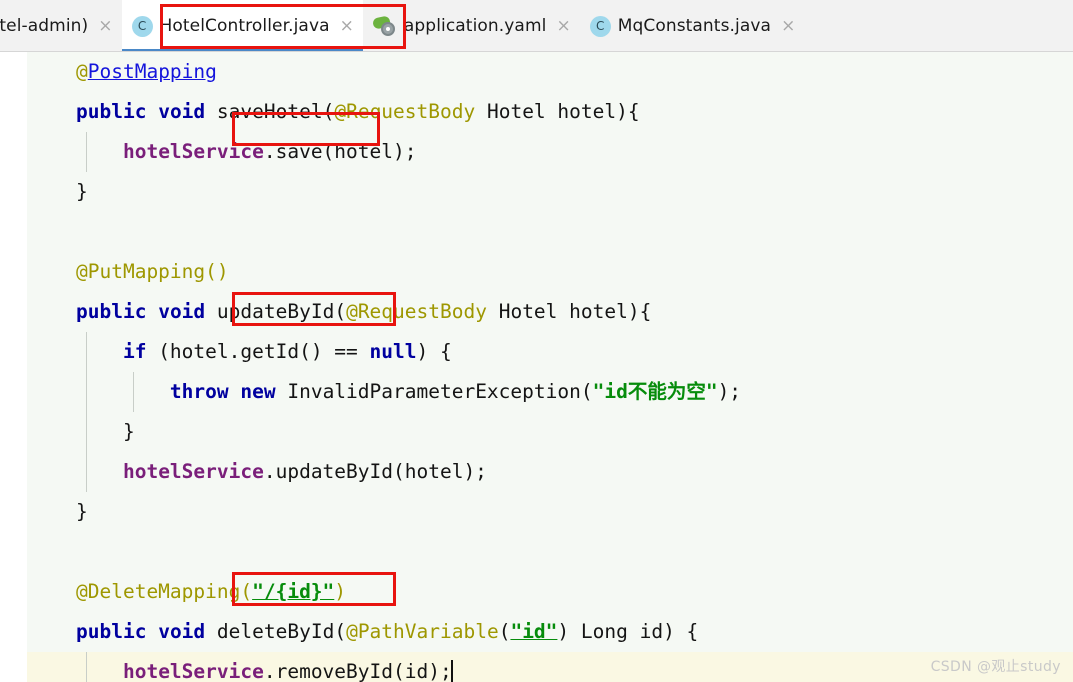 This screenshot has height=682, width=1073. What do you see at coordinates (534, 631) in the screenshot?
I see `code-token: "id"` at bounding box center [534, 631].